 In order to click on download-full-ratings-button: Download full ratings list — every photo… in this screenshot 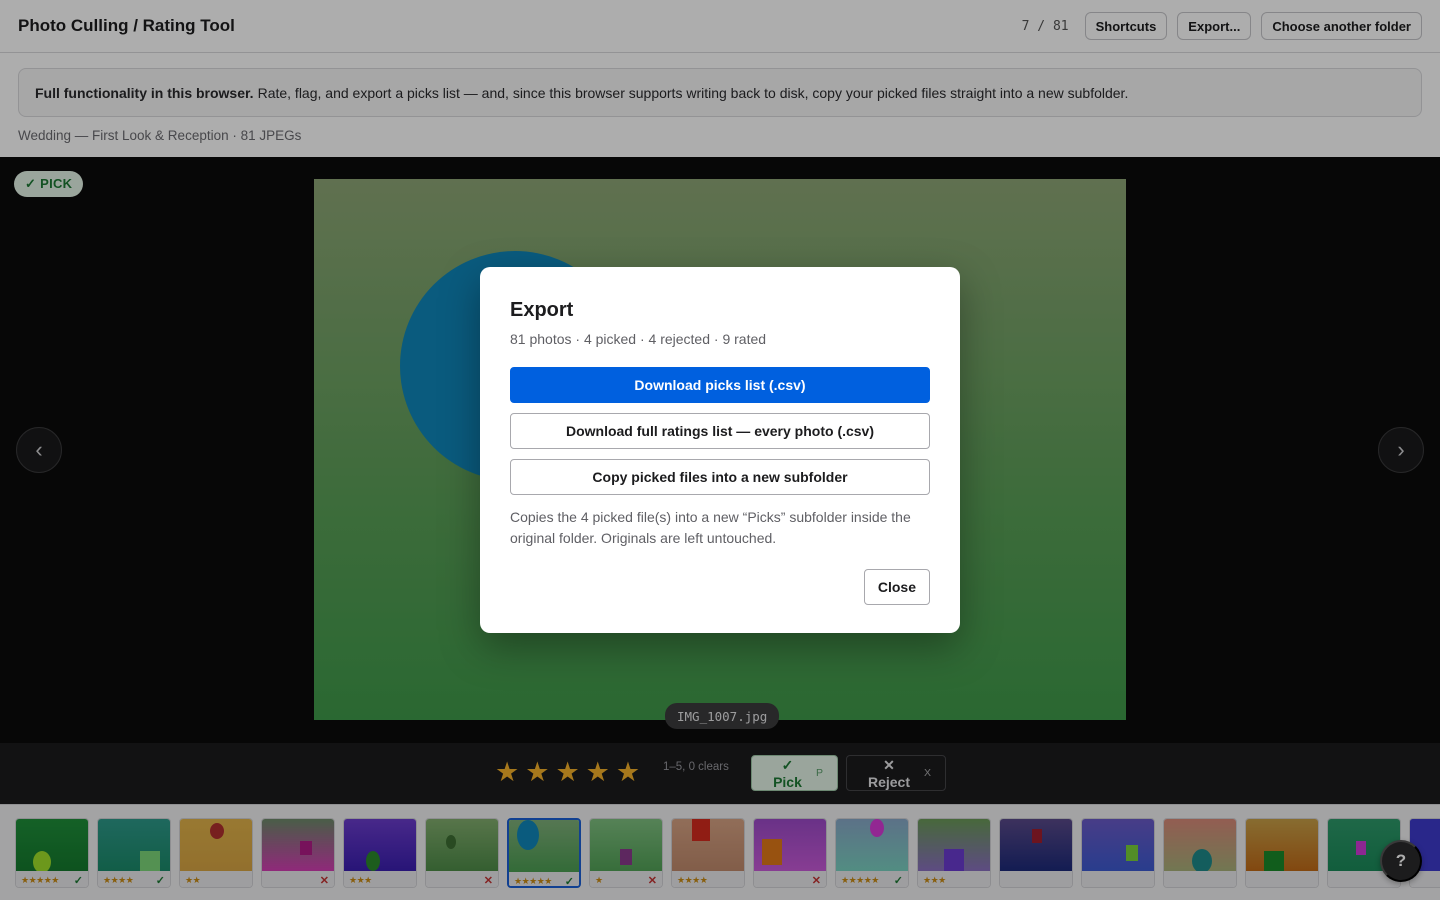, I will do `click(720, 431)`.